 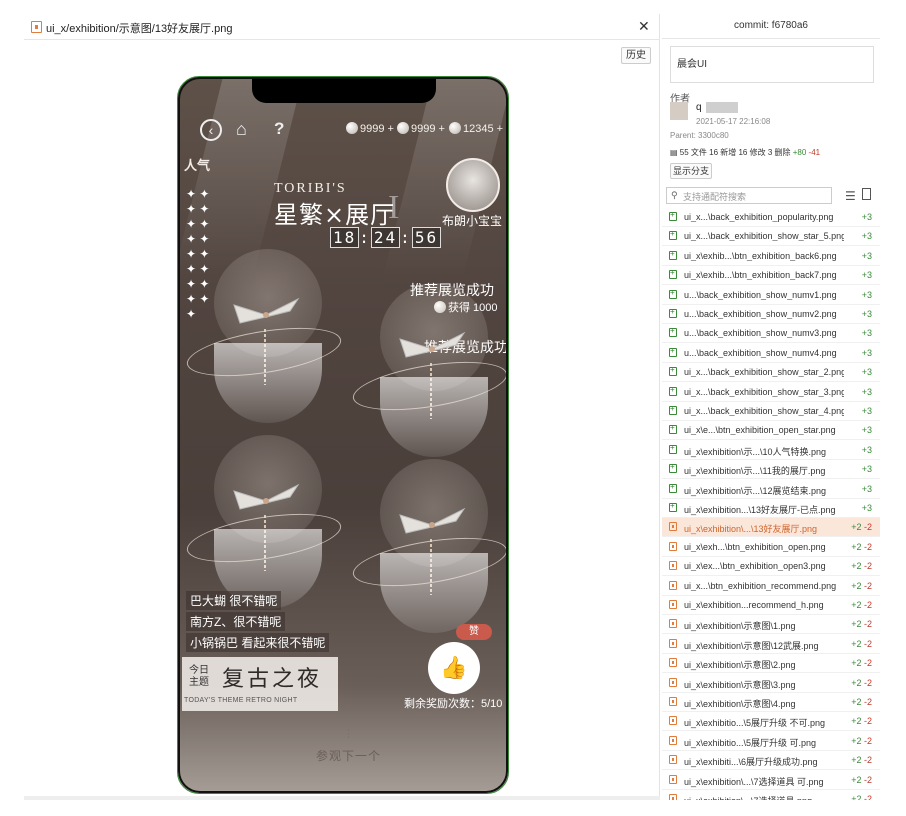 What do you see at coordinates (428, 129) in the screenshot?
I see `currency-2-value: 9999 +` at bounding box center [428, 129].